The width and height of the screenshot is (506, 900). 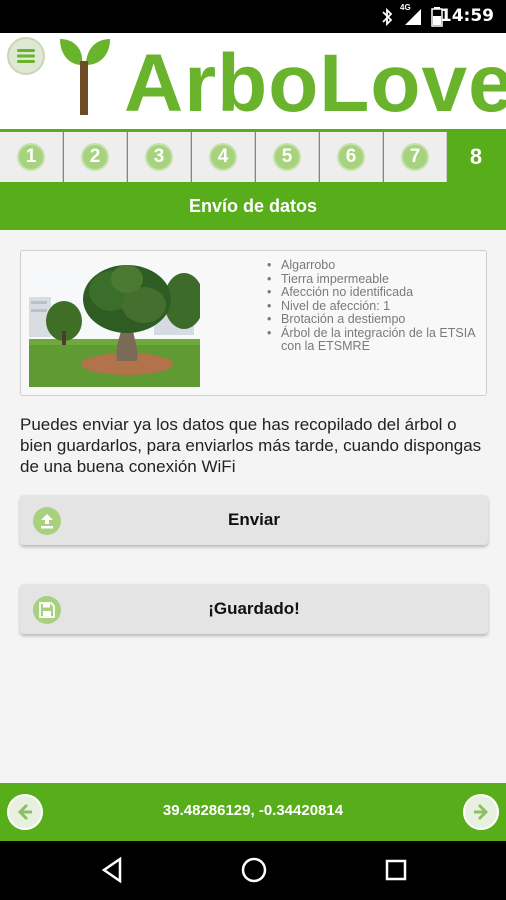 What do you see at coordinates (47, 610) in the screenshot?
I see `floppy-disk-icon` at bounding box center [47, 610].